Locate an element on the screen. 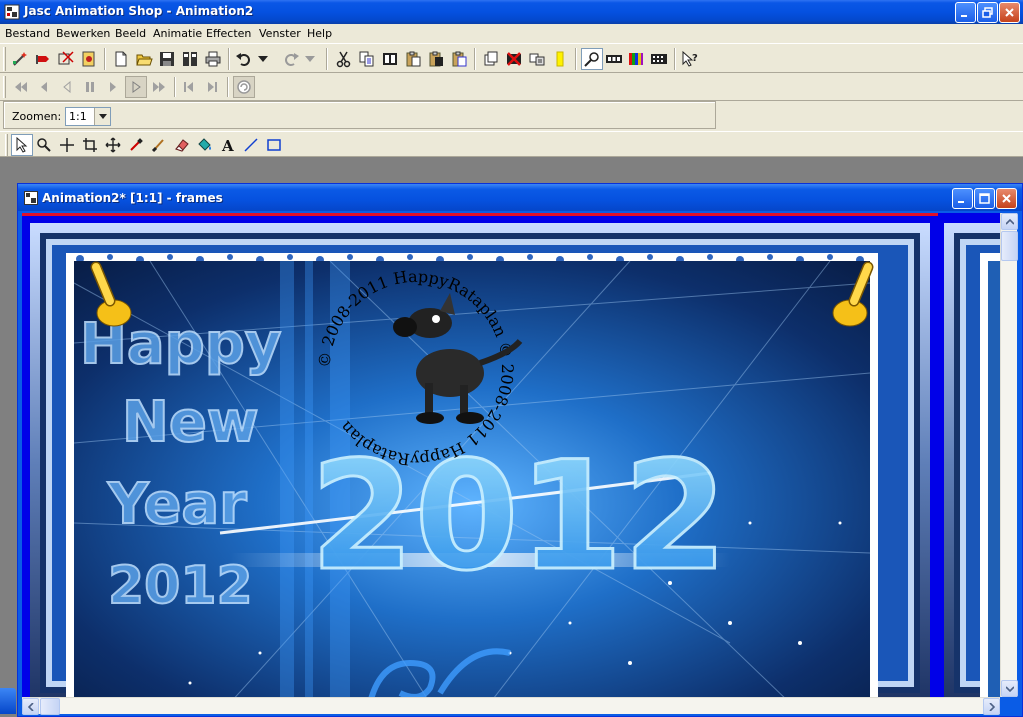 The image size is (1023, 717). horizontal-scrollbar is located at coordinates (511, 706).